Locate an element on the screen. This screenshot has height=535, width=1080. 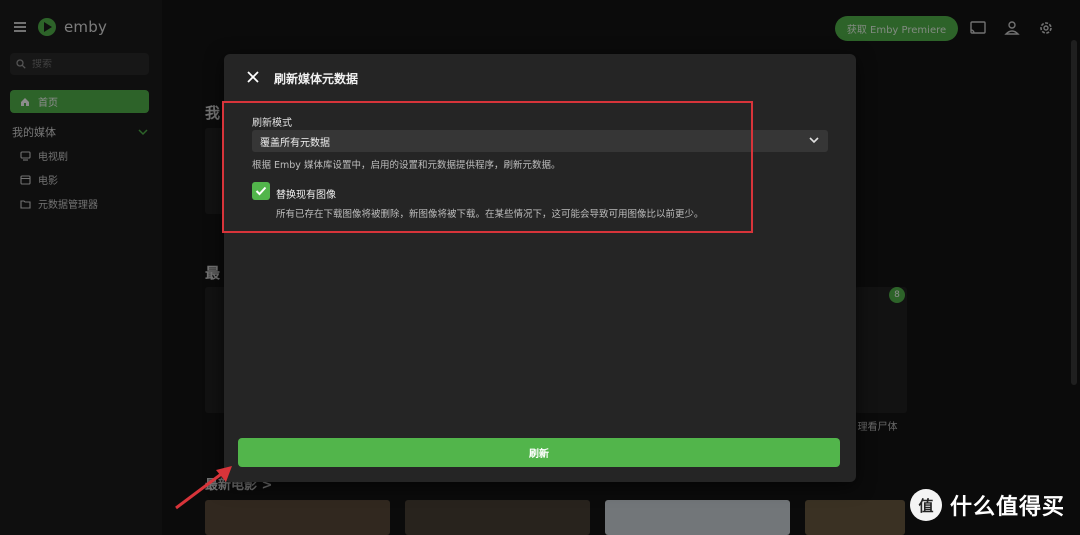
chevron-down-icon is located at coordinates (814, 140).